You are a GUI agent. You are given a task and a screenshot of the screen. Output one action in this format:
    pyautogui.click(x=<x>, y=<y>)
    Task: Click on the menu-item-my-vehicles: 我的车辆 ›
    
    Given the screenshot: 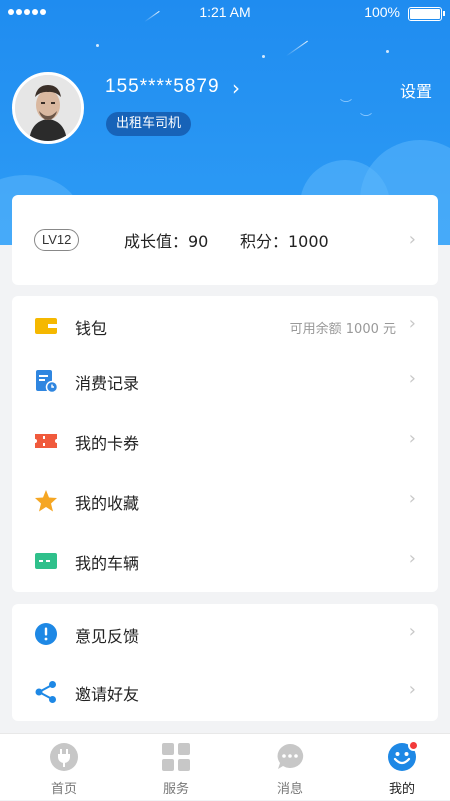 What is the action you would take?
    pyautogui.click(x=225, y=561)
    